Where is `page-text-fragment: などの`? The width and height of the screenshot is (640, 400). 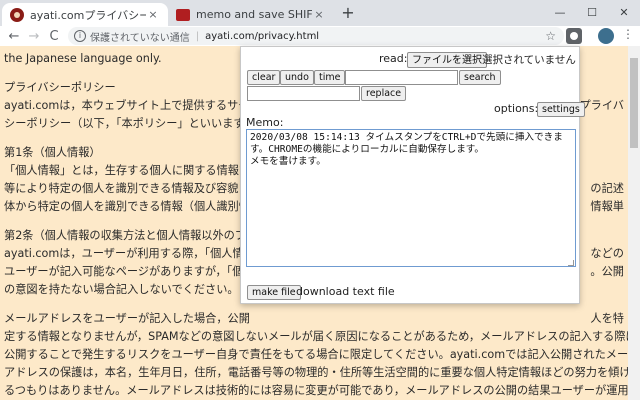
page-text-fragment: などの is located at coordinates (607, 253).